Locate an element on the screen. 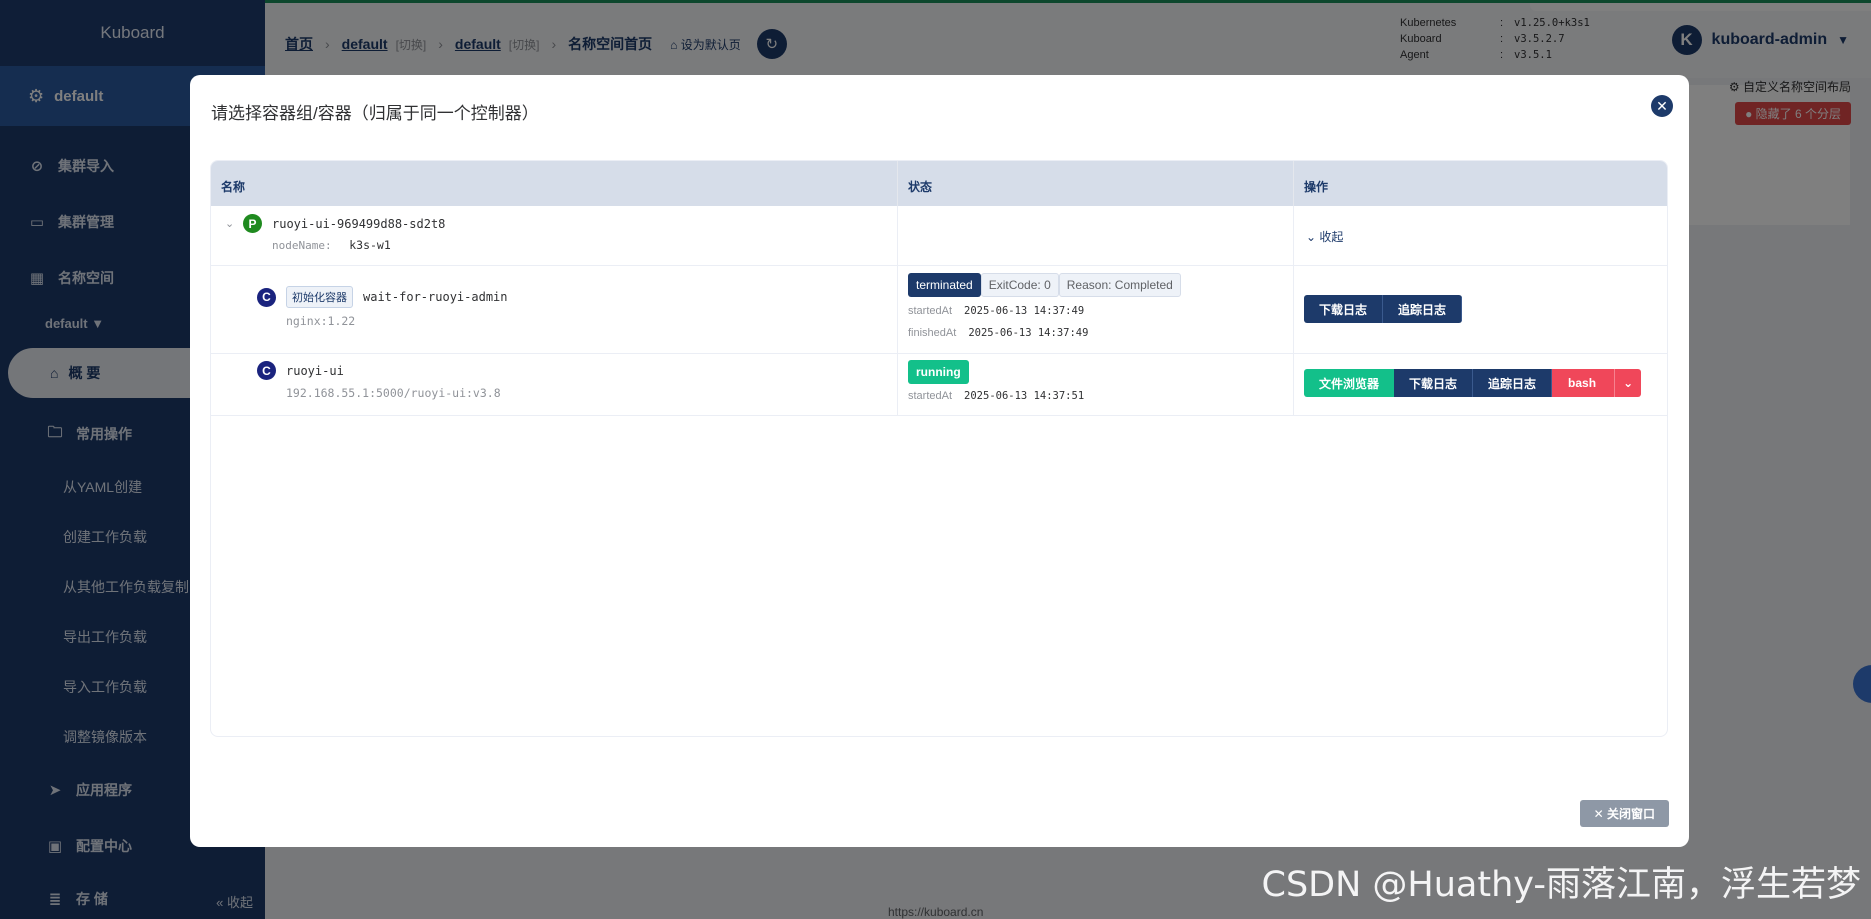 This screenshot has width=1871, height=919. started-at: startedAt 2025-06-13 14:37:51 is located at coordinates (996, 396).